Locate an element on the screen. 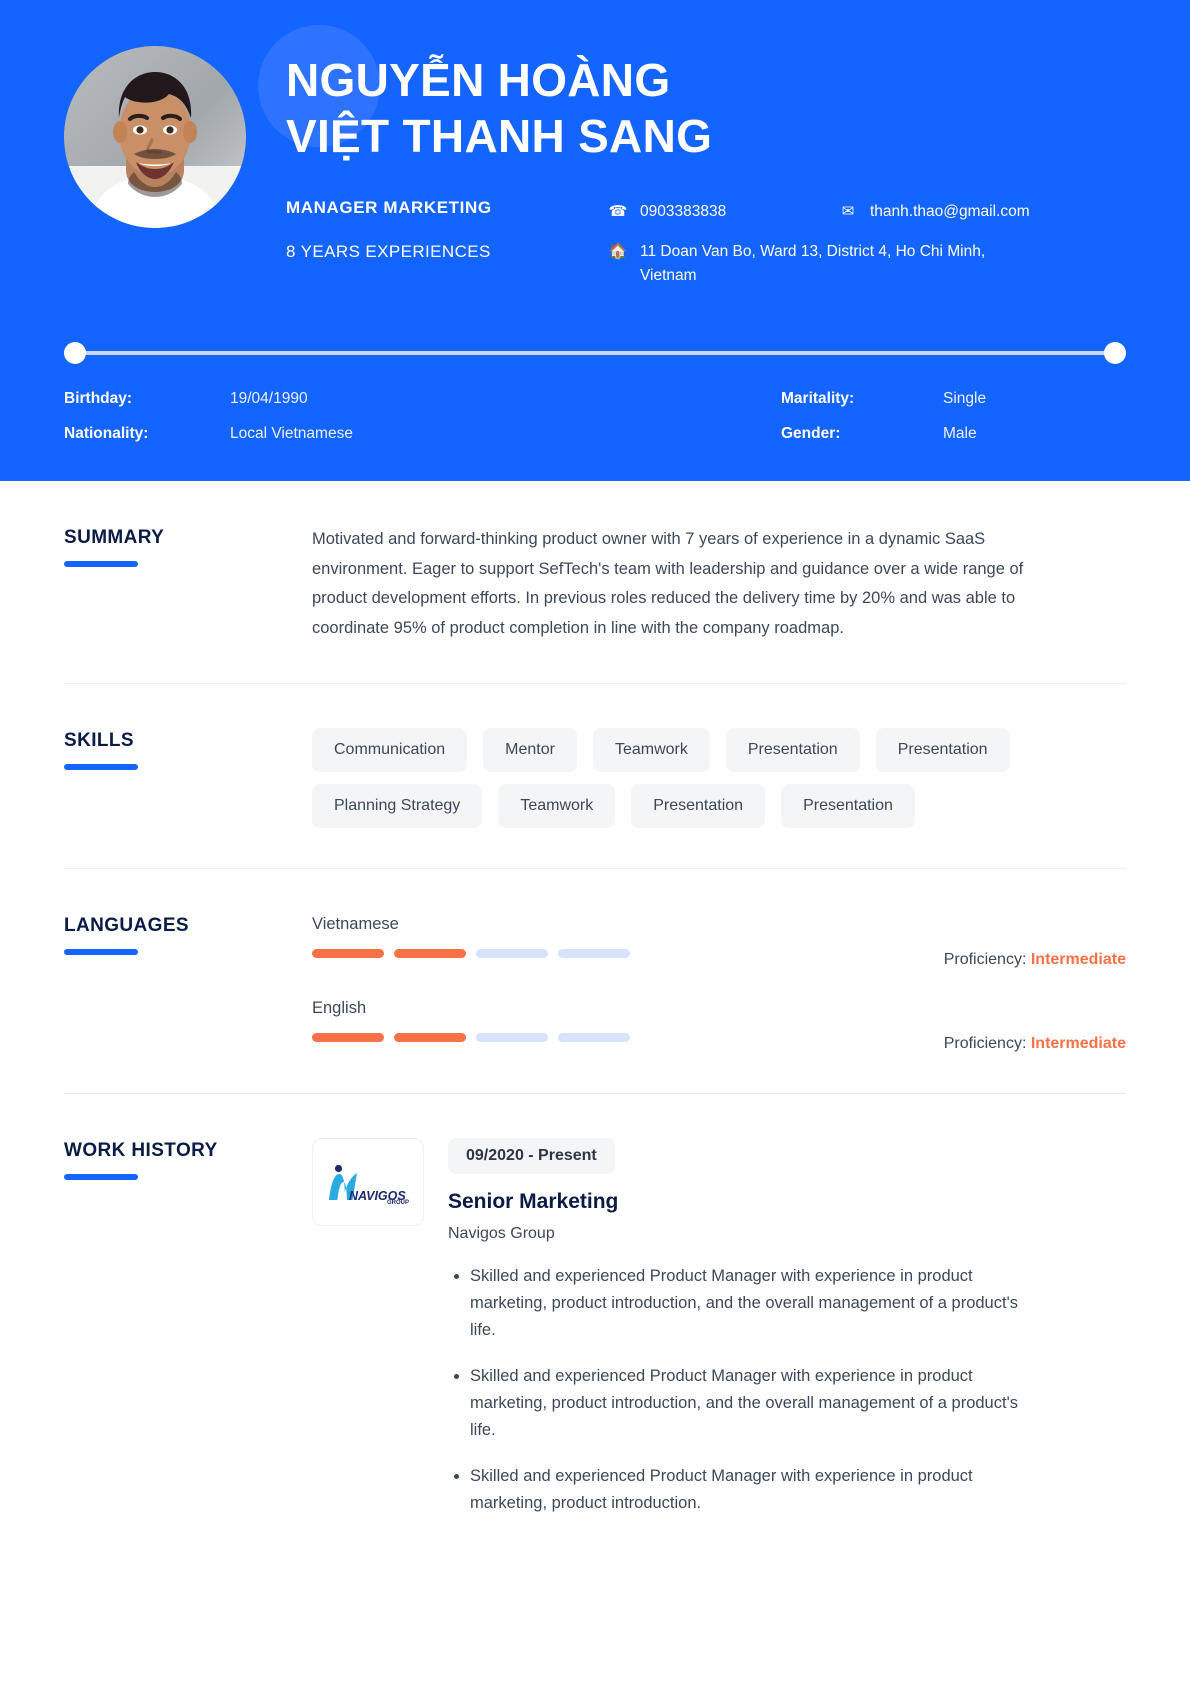 The width and height of the screenshot is (1190, 1684). job-period-badge: 09/2020 - Present is located at coordinates (531, 1156).